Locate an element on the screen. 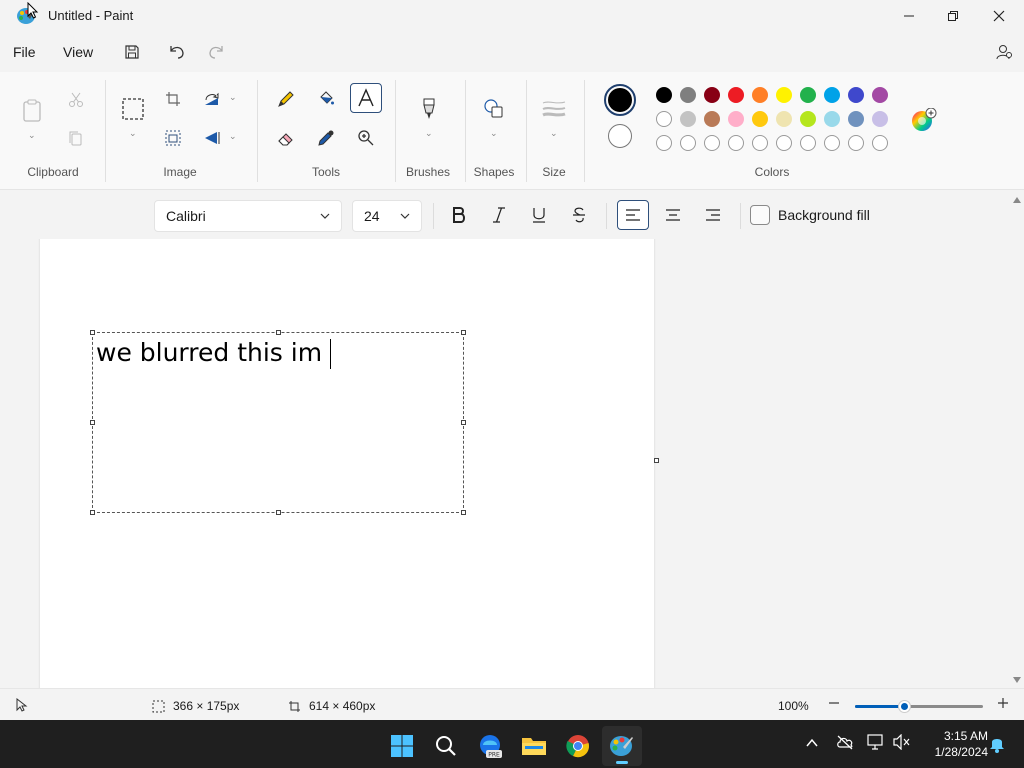 This screenshot has width=1024, height=768. start-windows-icon is located at coordinates (402, 746).